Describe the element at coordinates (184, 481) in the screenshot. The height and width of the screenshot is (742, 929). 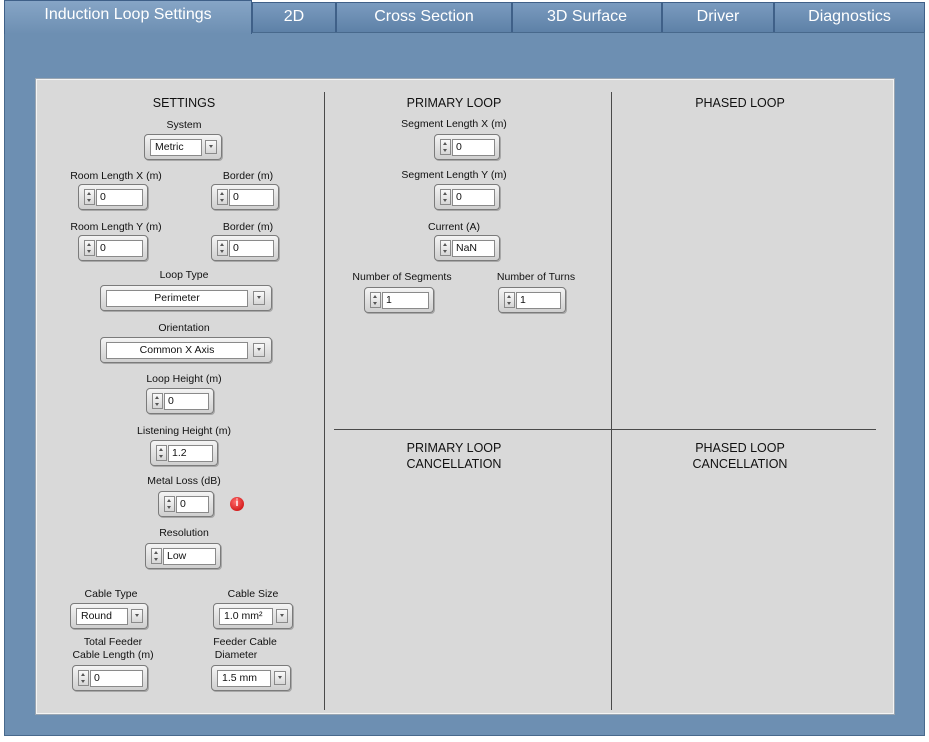
I see `metal-loss-label: Metal Loss (dB)` at that location.